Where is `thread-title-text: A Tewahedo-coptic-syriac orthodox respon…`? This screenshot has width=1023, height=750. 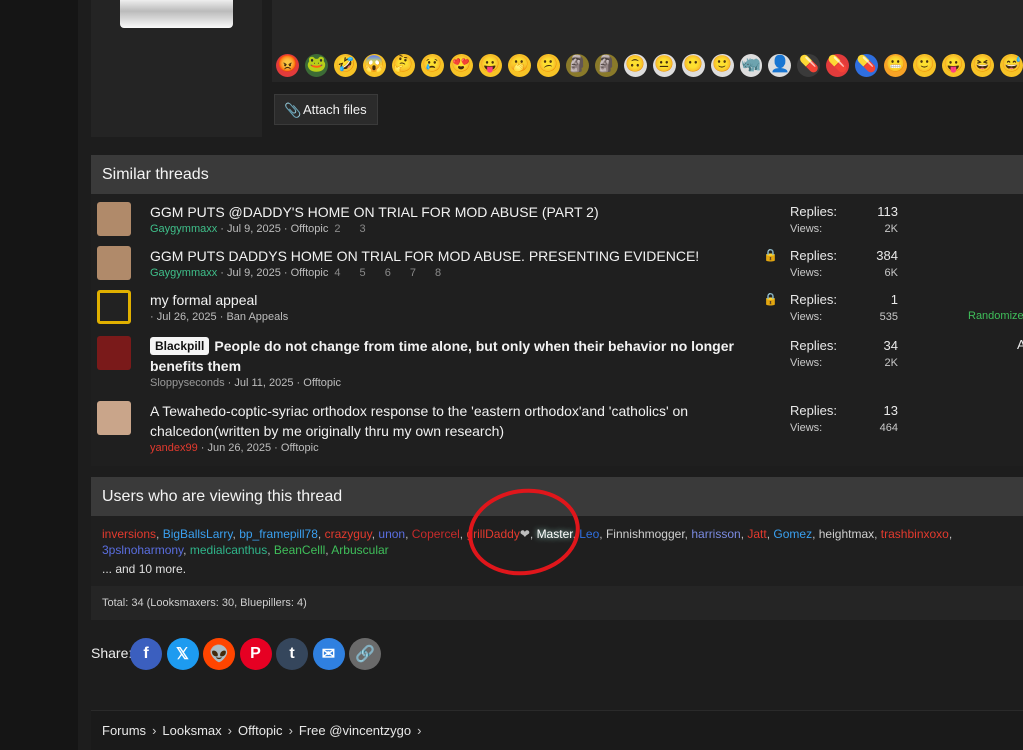 thread-title-text: A Tewahedo-coptic-syriac orthodox respon… is located at coordinates (419, 421).